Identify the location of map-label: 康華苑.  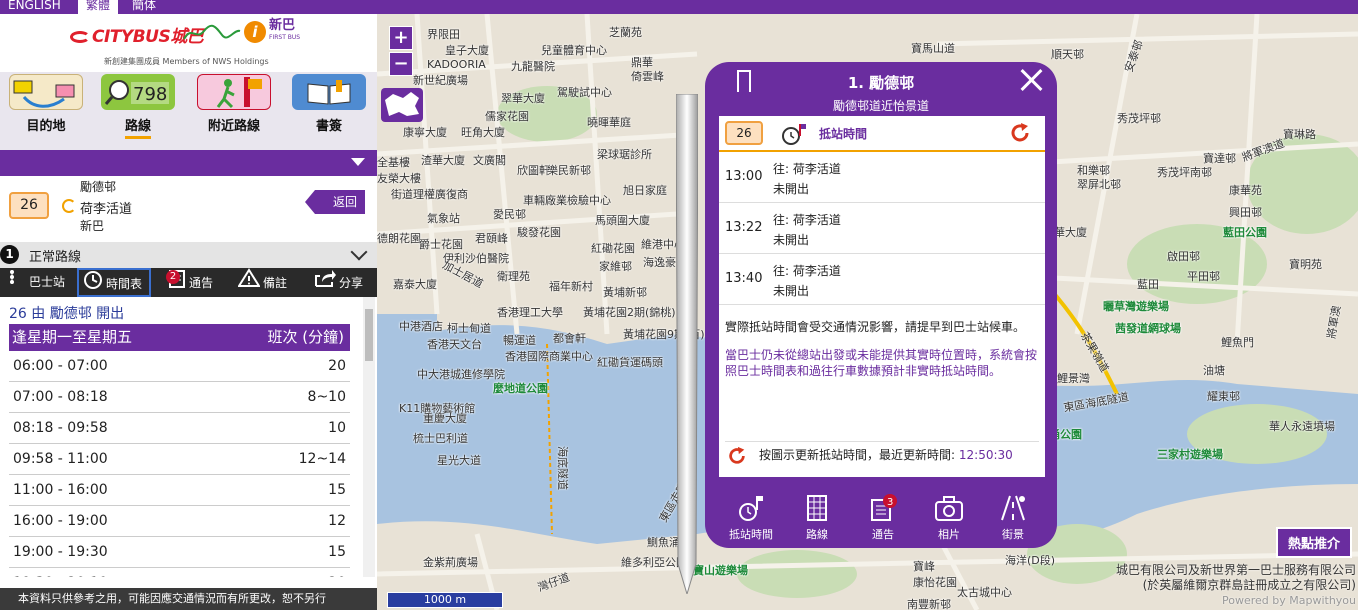
(1245, 190).